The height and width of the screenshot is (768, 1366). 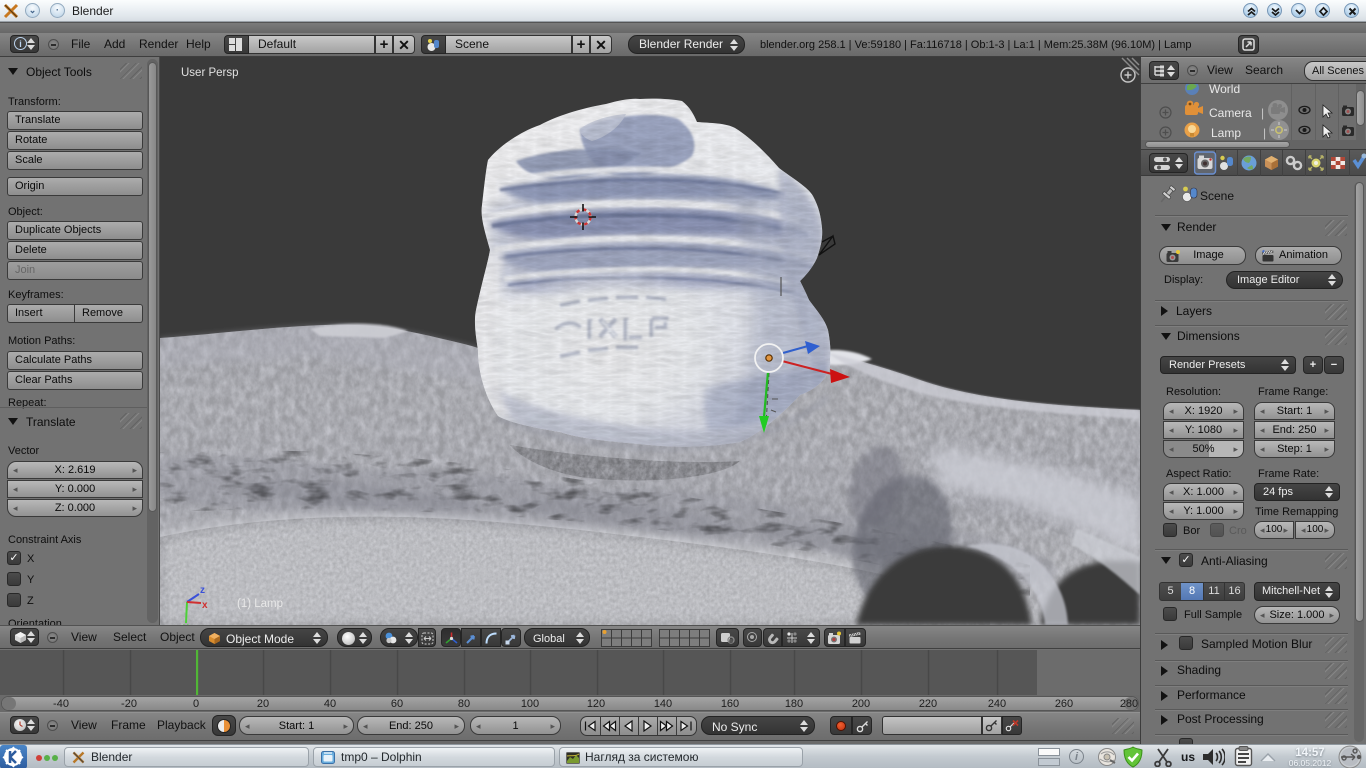 What do you see at coordinates (730, 704) in the screenshot?
I see `svg-text: 160` at bounding box center [730, 704].